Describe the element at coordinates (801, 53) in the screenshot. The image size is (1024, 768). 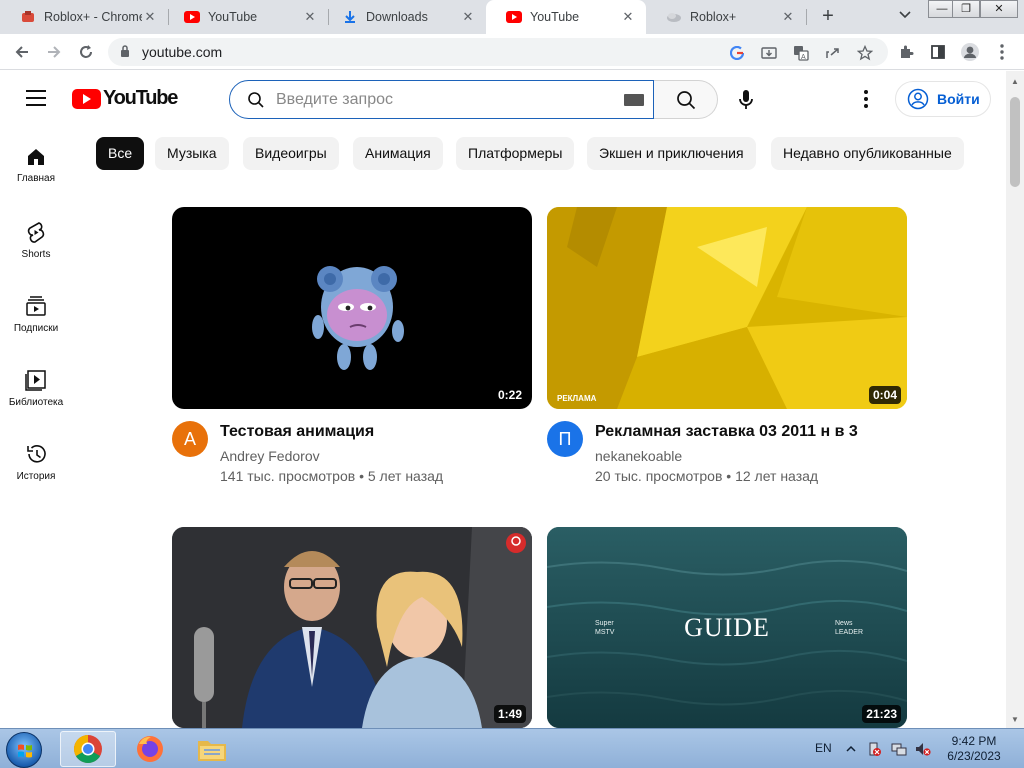
I see `translate-icon: A` at that location.